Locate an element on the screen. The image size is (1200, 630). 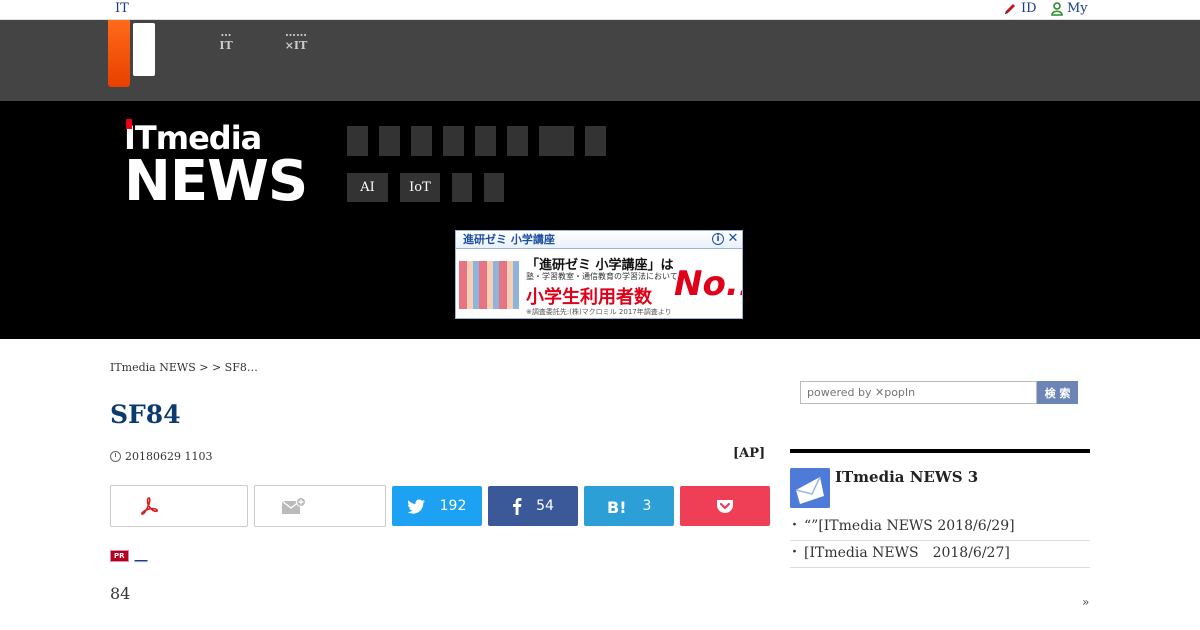
pdf-button is located at coordinates (179, 506).